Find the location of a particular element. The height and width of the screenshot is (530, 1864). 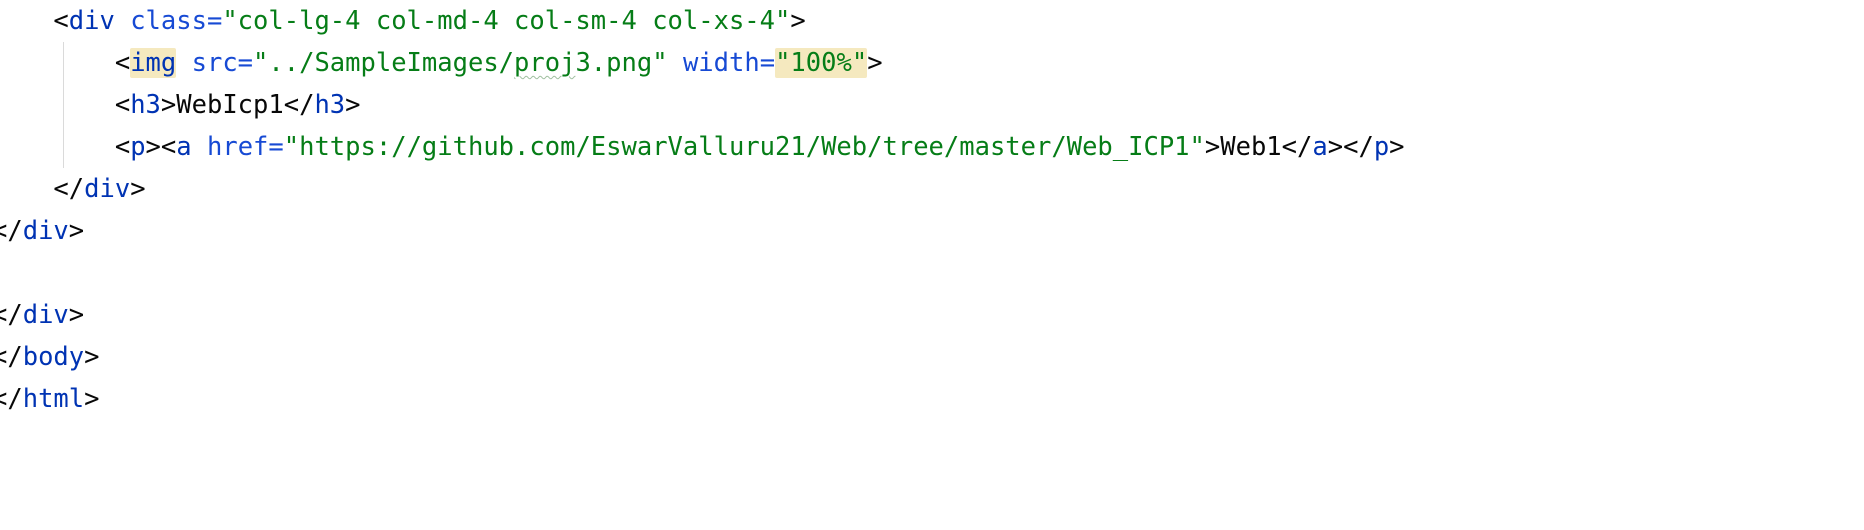

tag-name-html: html is located at coordinates (53, 399).